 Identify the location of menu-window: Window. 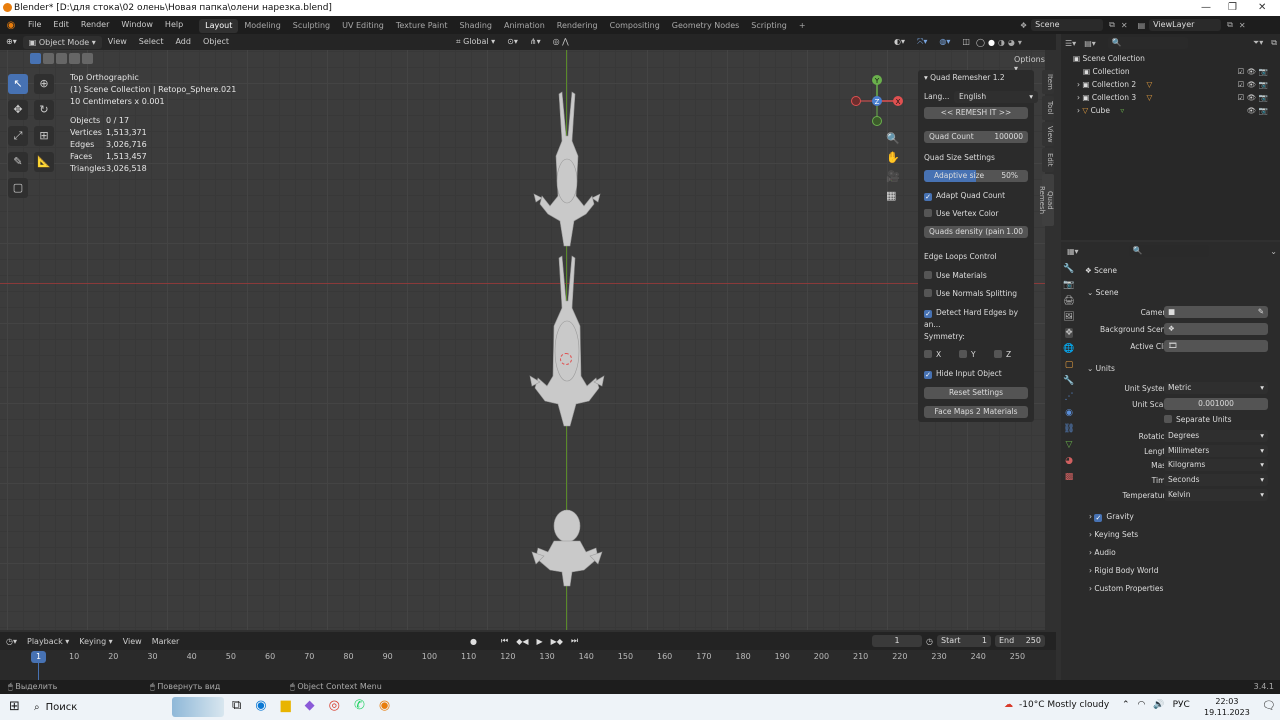
(137, 25).